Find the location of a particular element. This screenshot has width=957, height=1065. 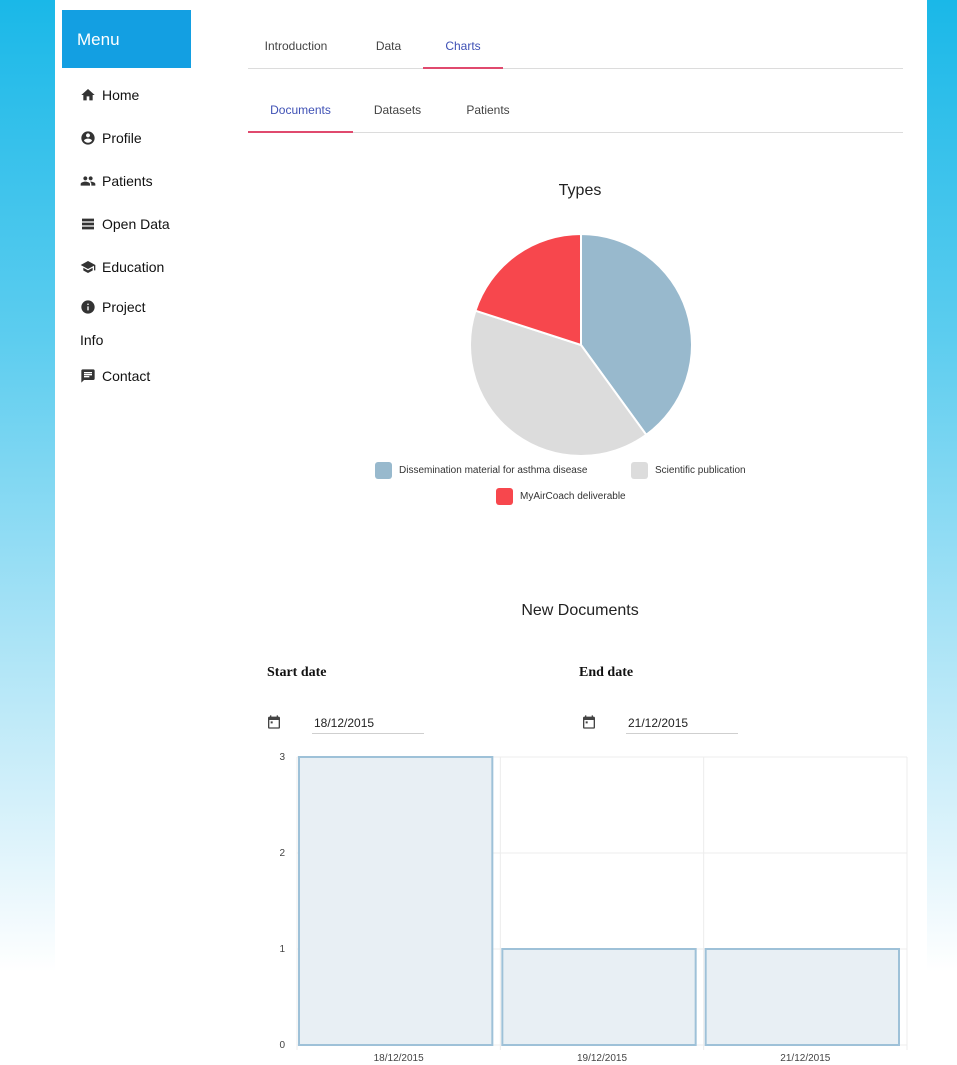

tab-label: Datasets is located at coordinates (397, 110).